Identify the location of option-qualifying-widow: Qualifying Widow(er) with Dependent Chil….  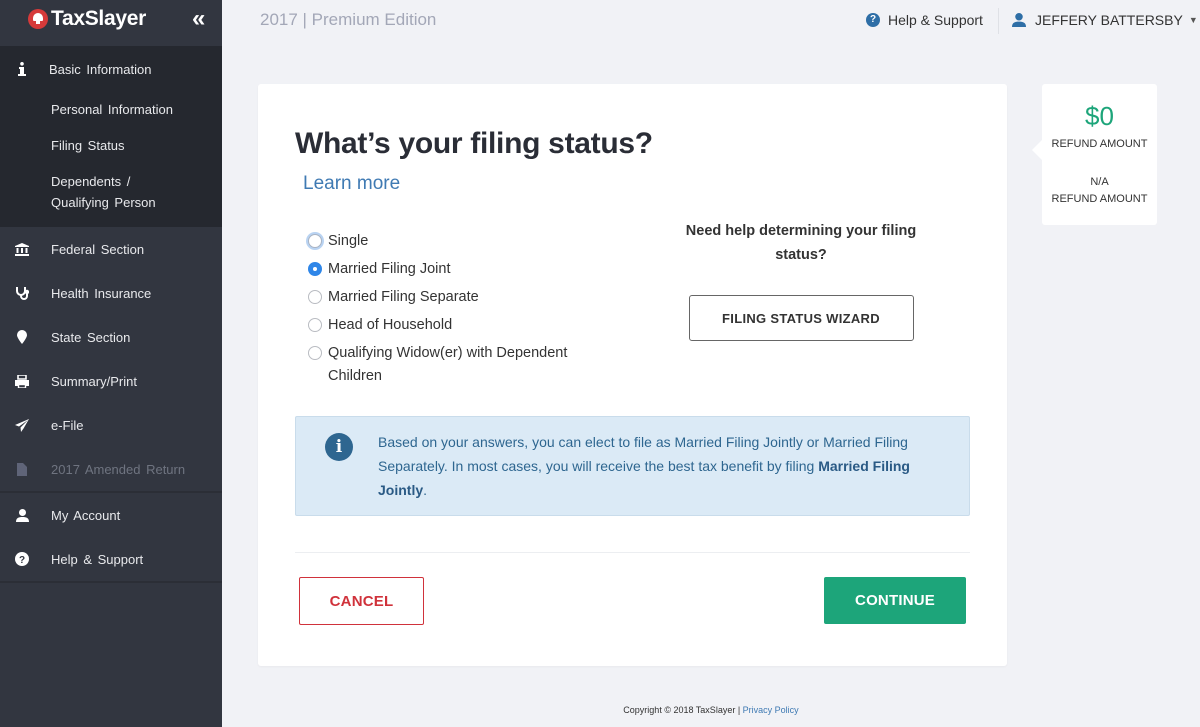
(448, 365).